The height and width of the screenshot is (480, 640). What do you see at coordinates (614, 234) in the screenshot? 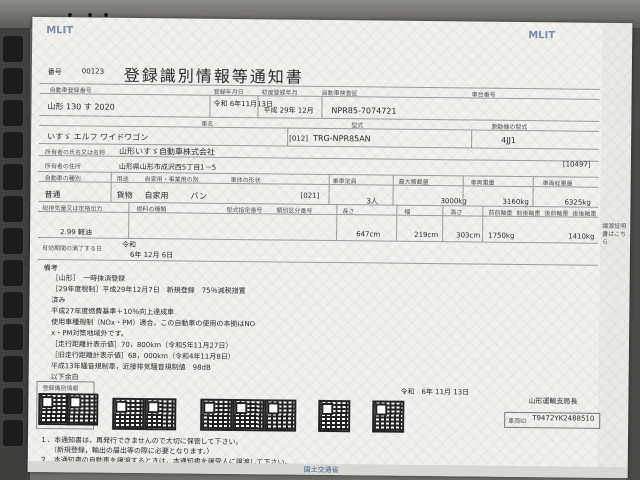
I see `side-note: 譲渡証明書はこちら` at bounding box center [614, 234].